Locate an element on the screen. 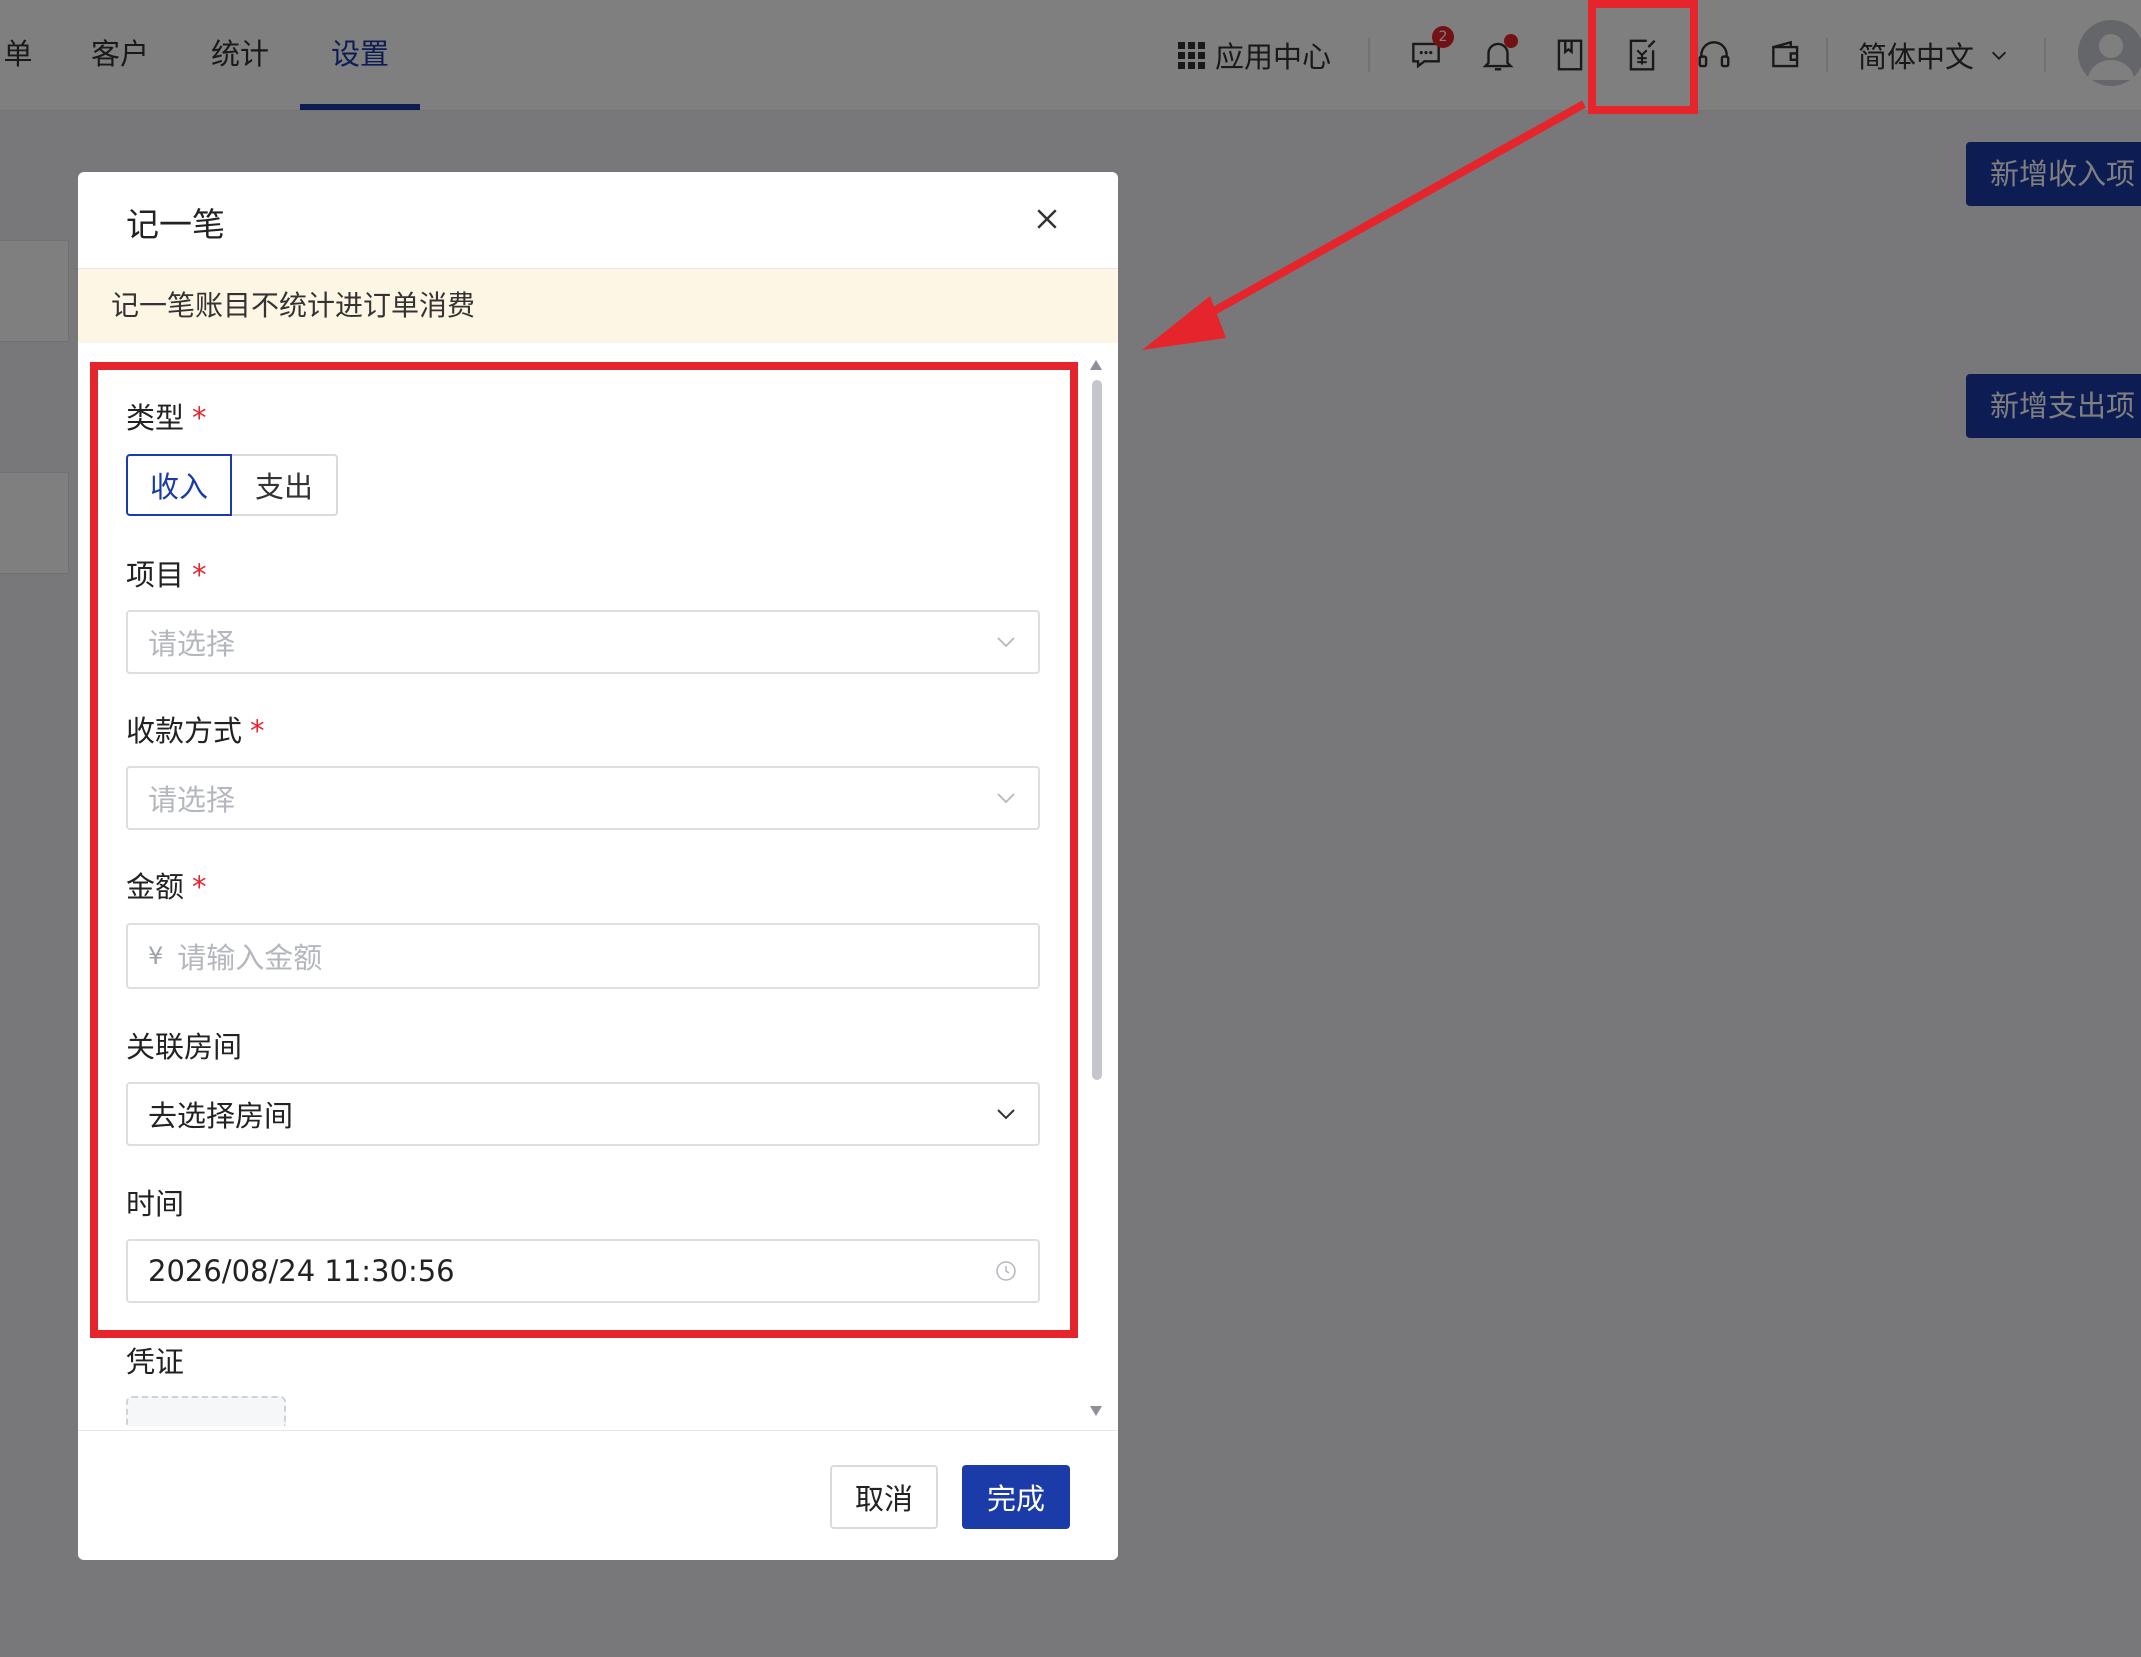 The image size is (2141, 1657). cancel-button: 取消 is located at coordinates (884, 1497).